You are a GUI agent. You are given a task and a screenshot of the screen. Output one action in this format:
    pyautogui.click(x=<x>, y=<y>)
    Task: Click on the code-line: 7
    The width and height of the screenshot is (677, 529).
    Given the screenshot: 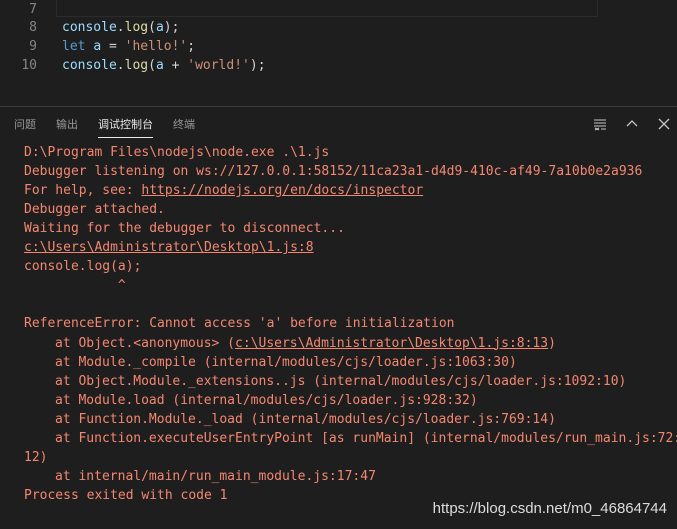 What is the action you would take?
    pyautogui.click(x=338, y=9)
    